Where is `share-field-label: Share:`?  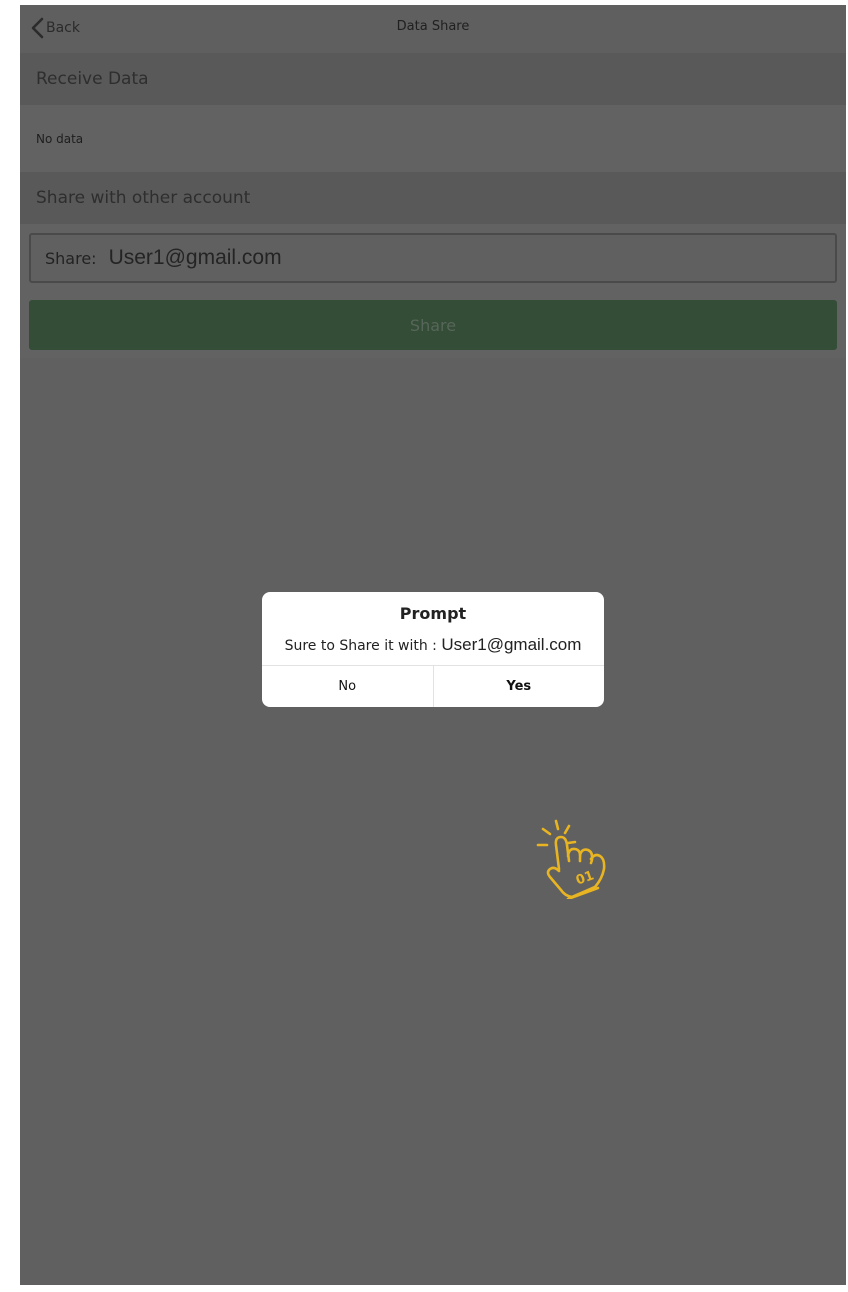
share-field-label: Share: is located at coordinates (71, 258).